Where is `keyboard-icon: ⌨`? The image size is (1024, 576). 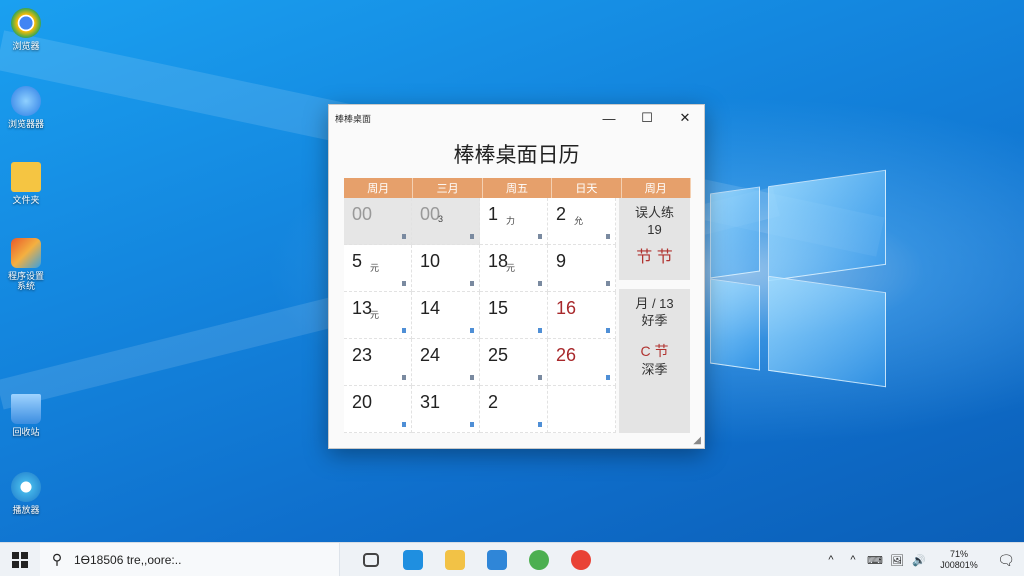
keyboard-icon: ⌨ is located at coordinates (875, 560).